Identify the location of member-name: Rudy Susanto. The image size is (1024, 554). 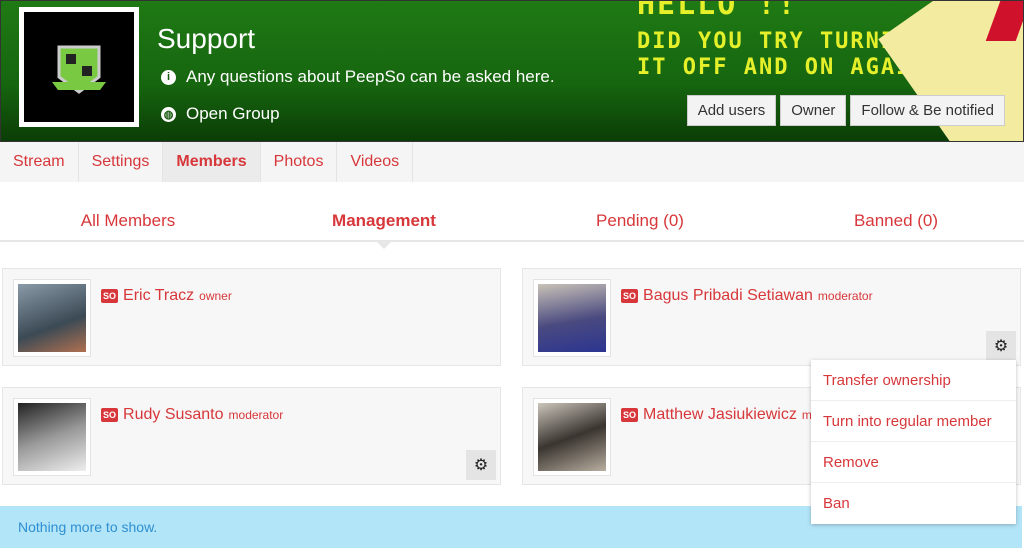
(173, 415).